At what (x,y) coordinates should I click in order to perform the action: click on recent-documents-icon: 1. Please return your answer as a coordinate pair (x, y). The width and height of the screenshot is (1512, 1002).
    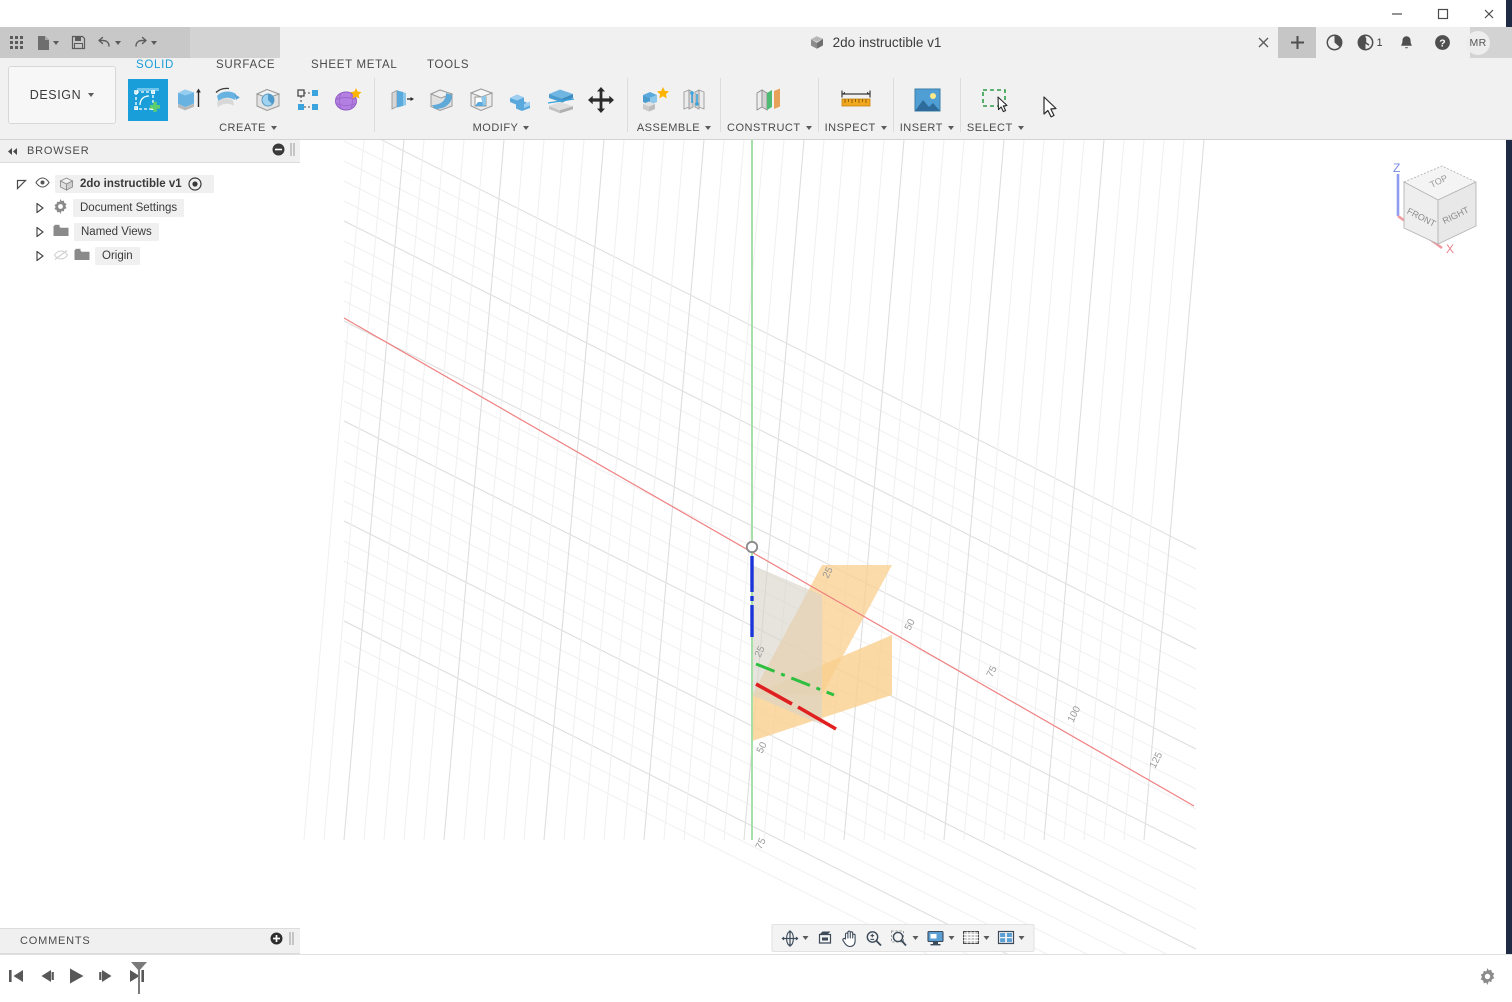
    Looking at the image, I should click on (1370, 42).